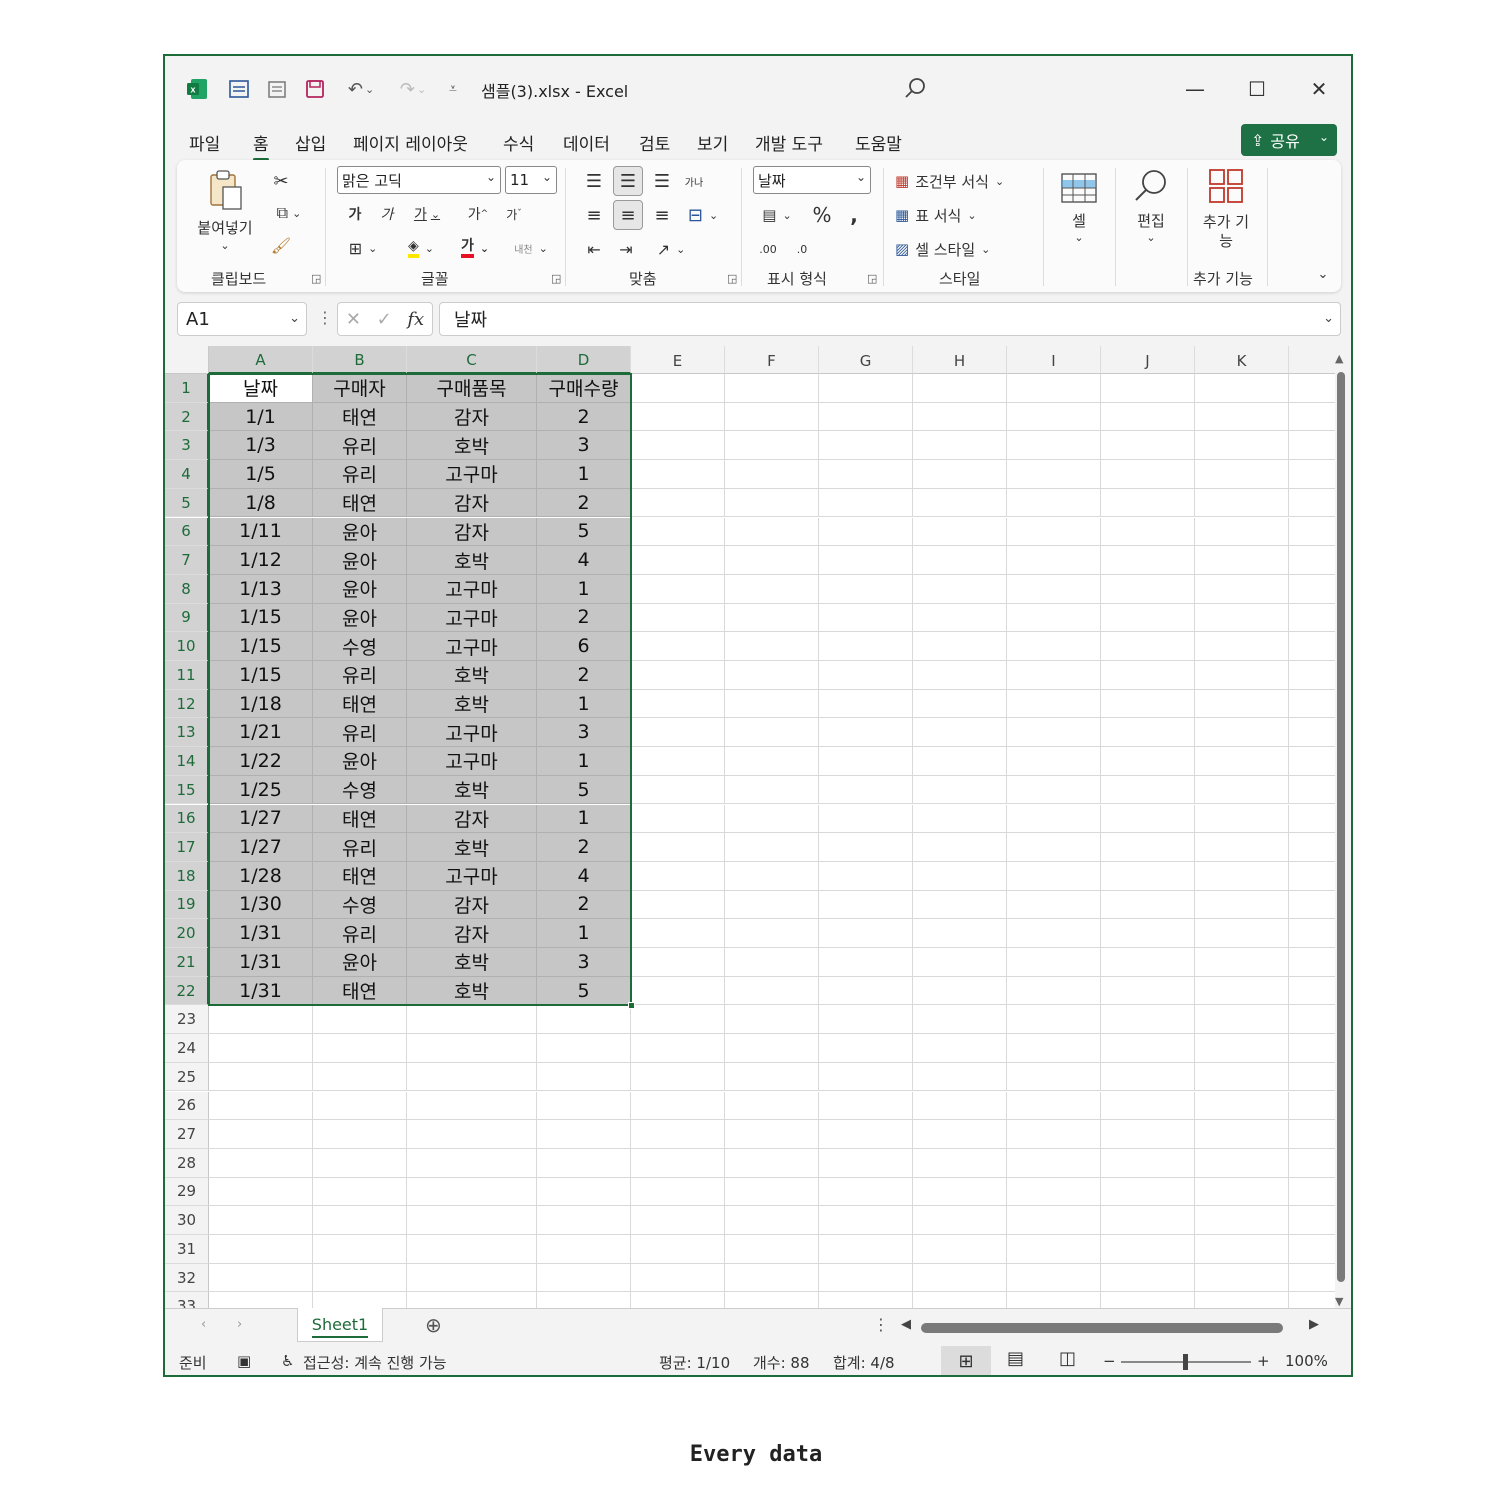  What do you see at coordinates (1054, 360) in the screenshot?
I see `column-header-i: I` at bounding box center [1054, 360].